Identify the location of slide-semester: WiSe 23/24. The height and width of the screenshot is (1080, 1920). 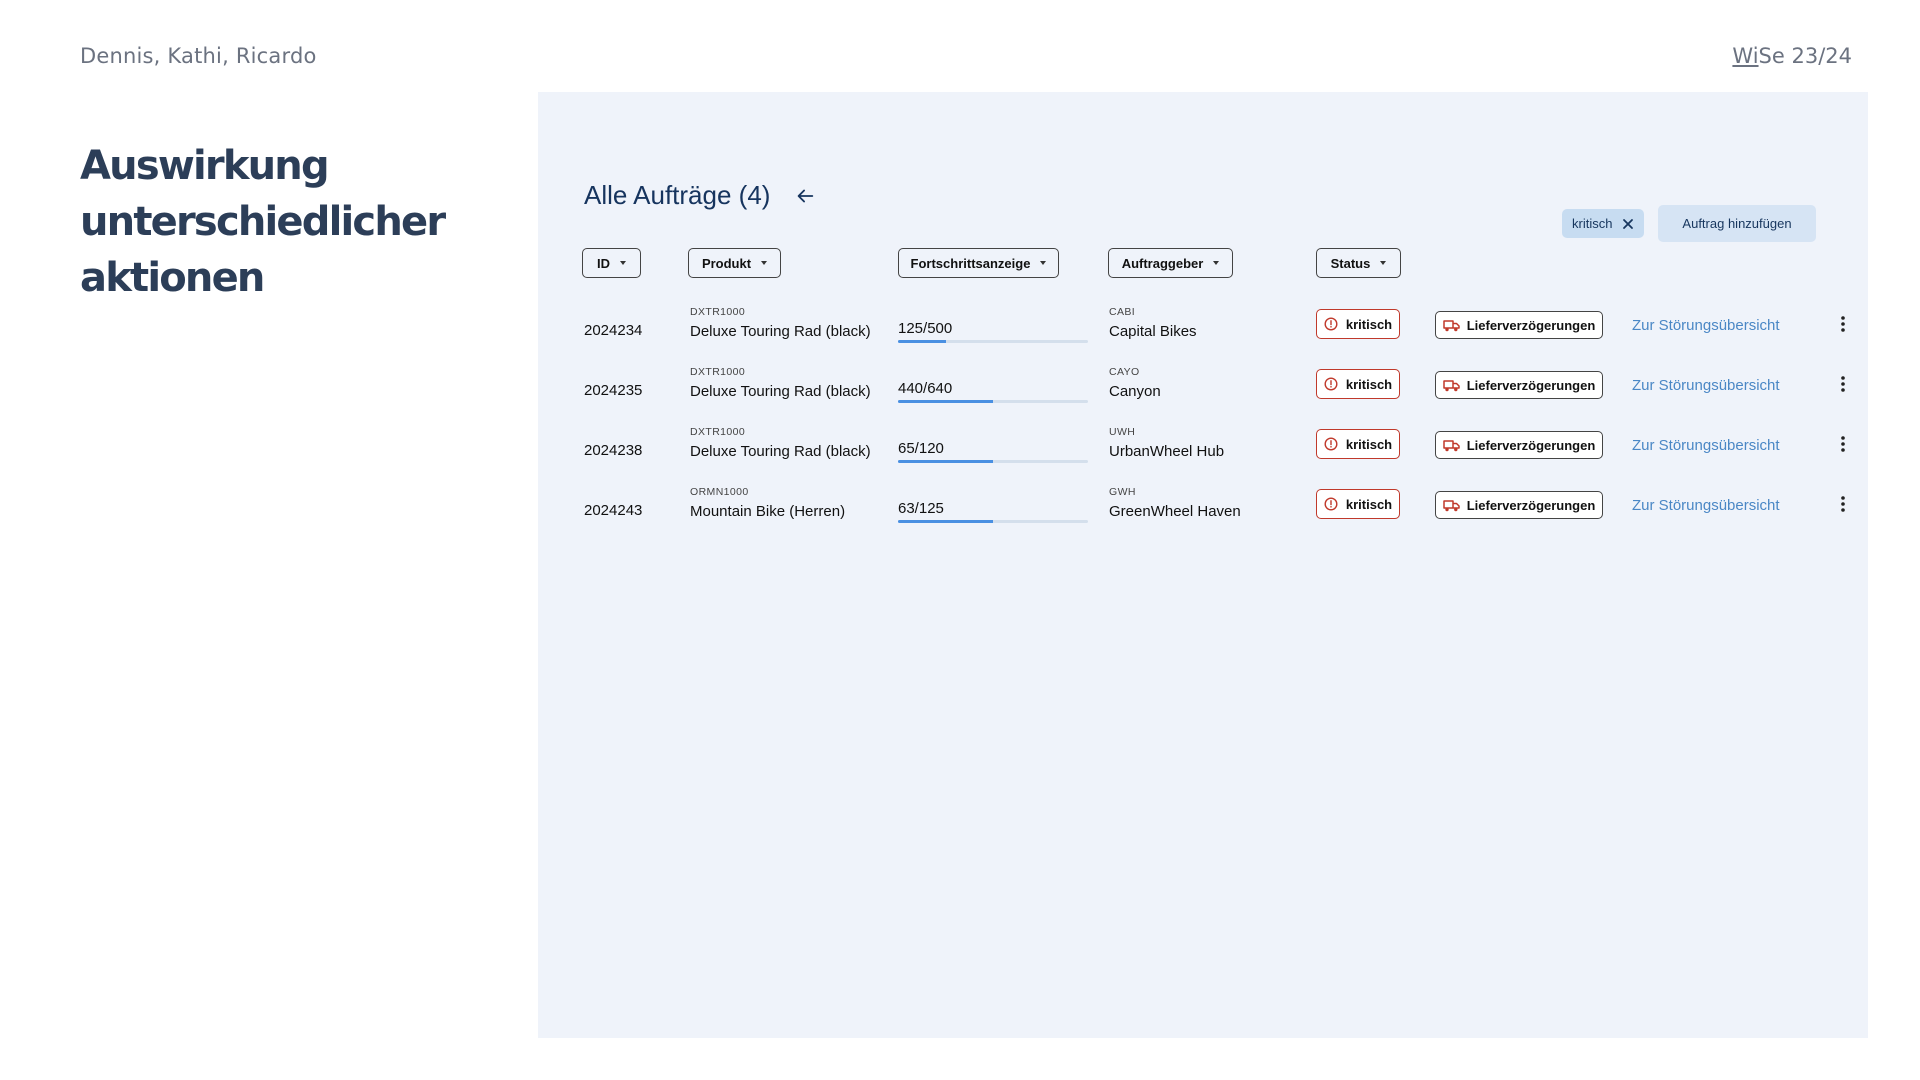
(1792, 56).